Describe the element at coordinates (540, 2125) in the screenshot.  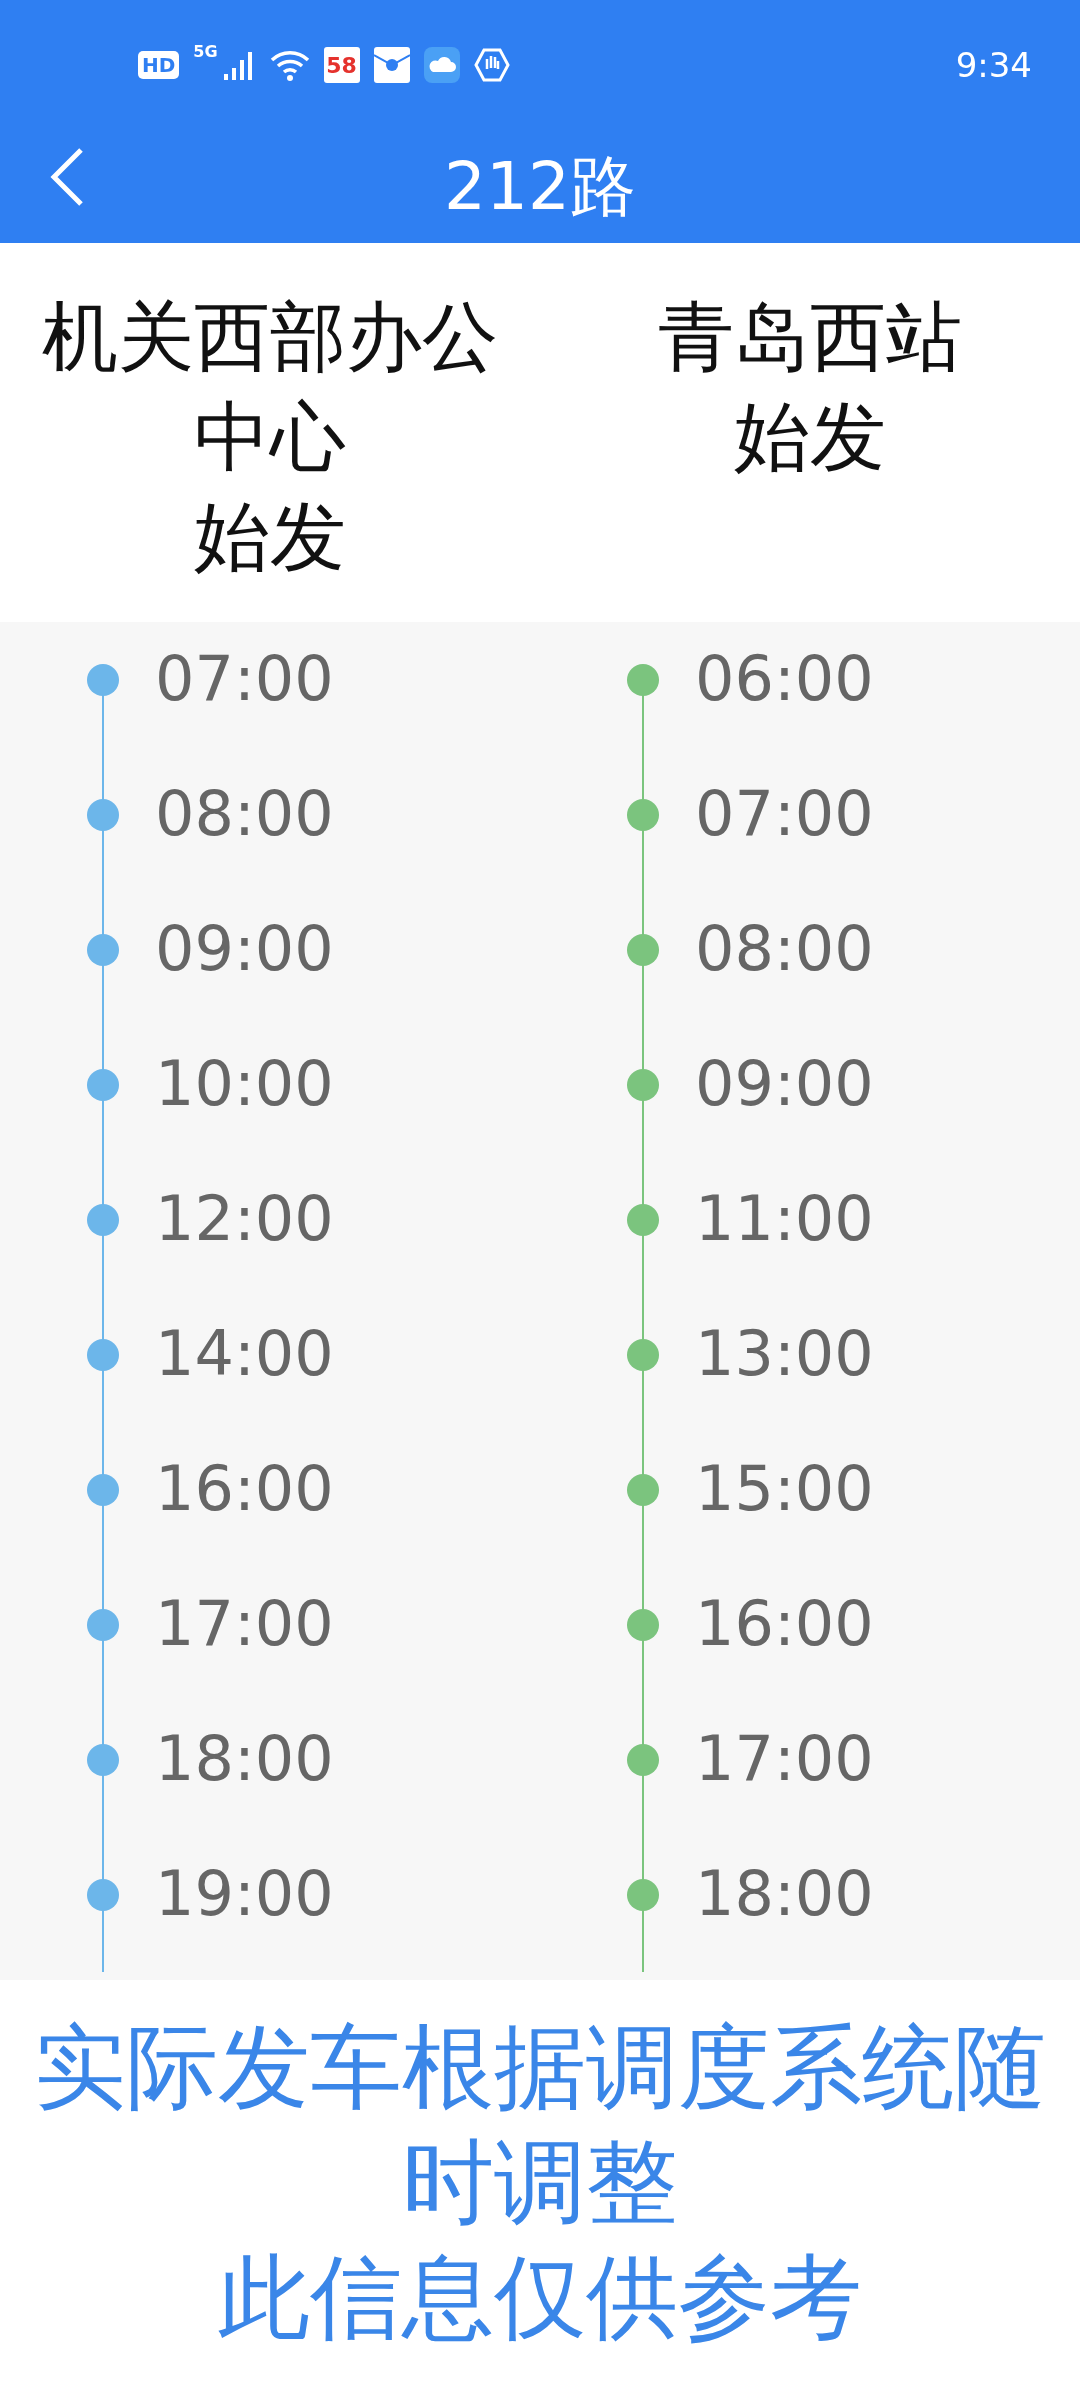
I see `notice-text: 实际发车根据调度系统随时调整` at that location.